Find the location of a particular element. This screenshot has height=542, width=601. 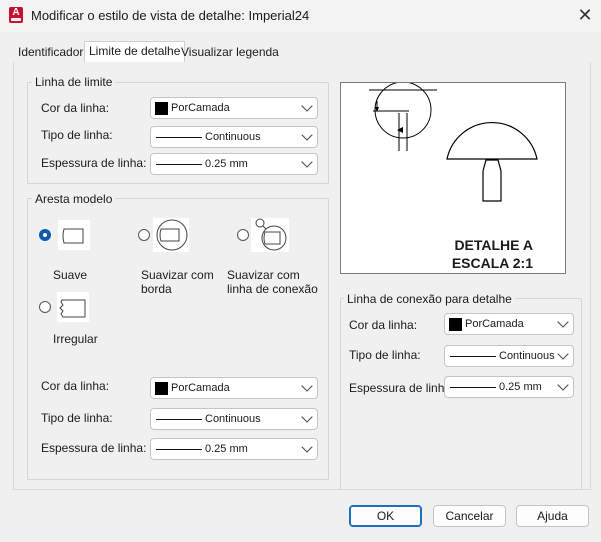

radio-suavizar-com-borda is located at coordinates (144, 235).